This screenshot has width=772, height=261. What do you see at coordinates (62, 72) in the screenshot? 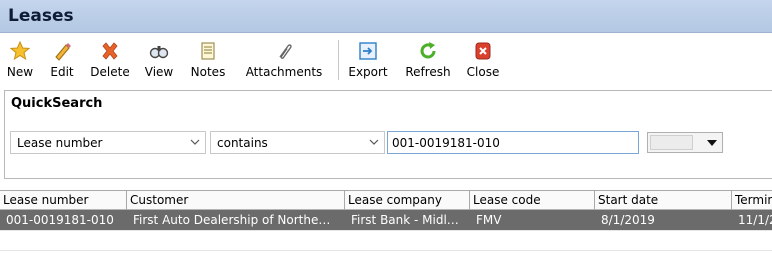
I see `edit-label: Edit` at bounding box center [62, 72].